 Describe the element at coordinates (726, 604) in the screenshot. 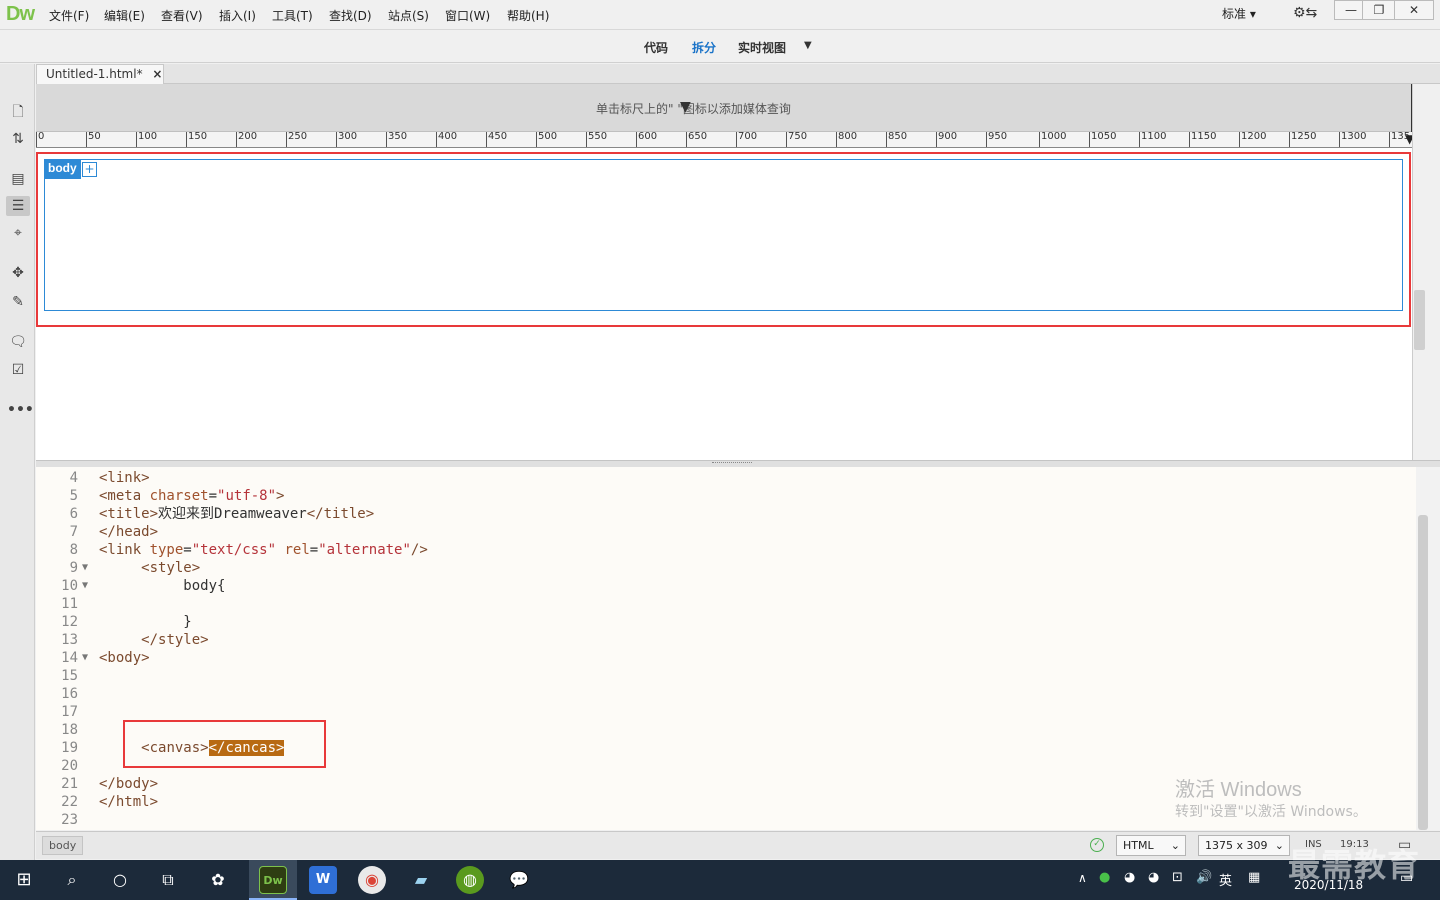

I see `code-line: 11` at that location.